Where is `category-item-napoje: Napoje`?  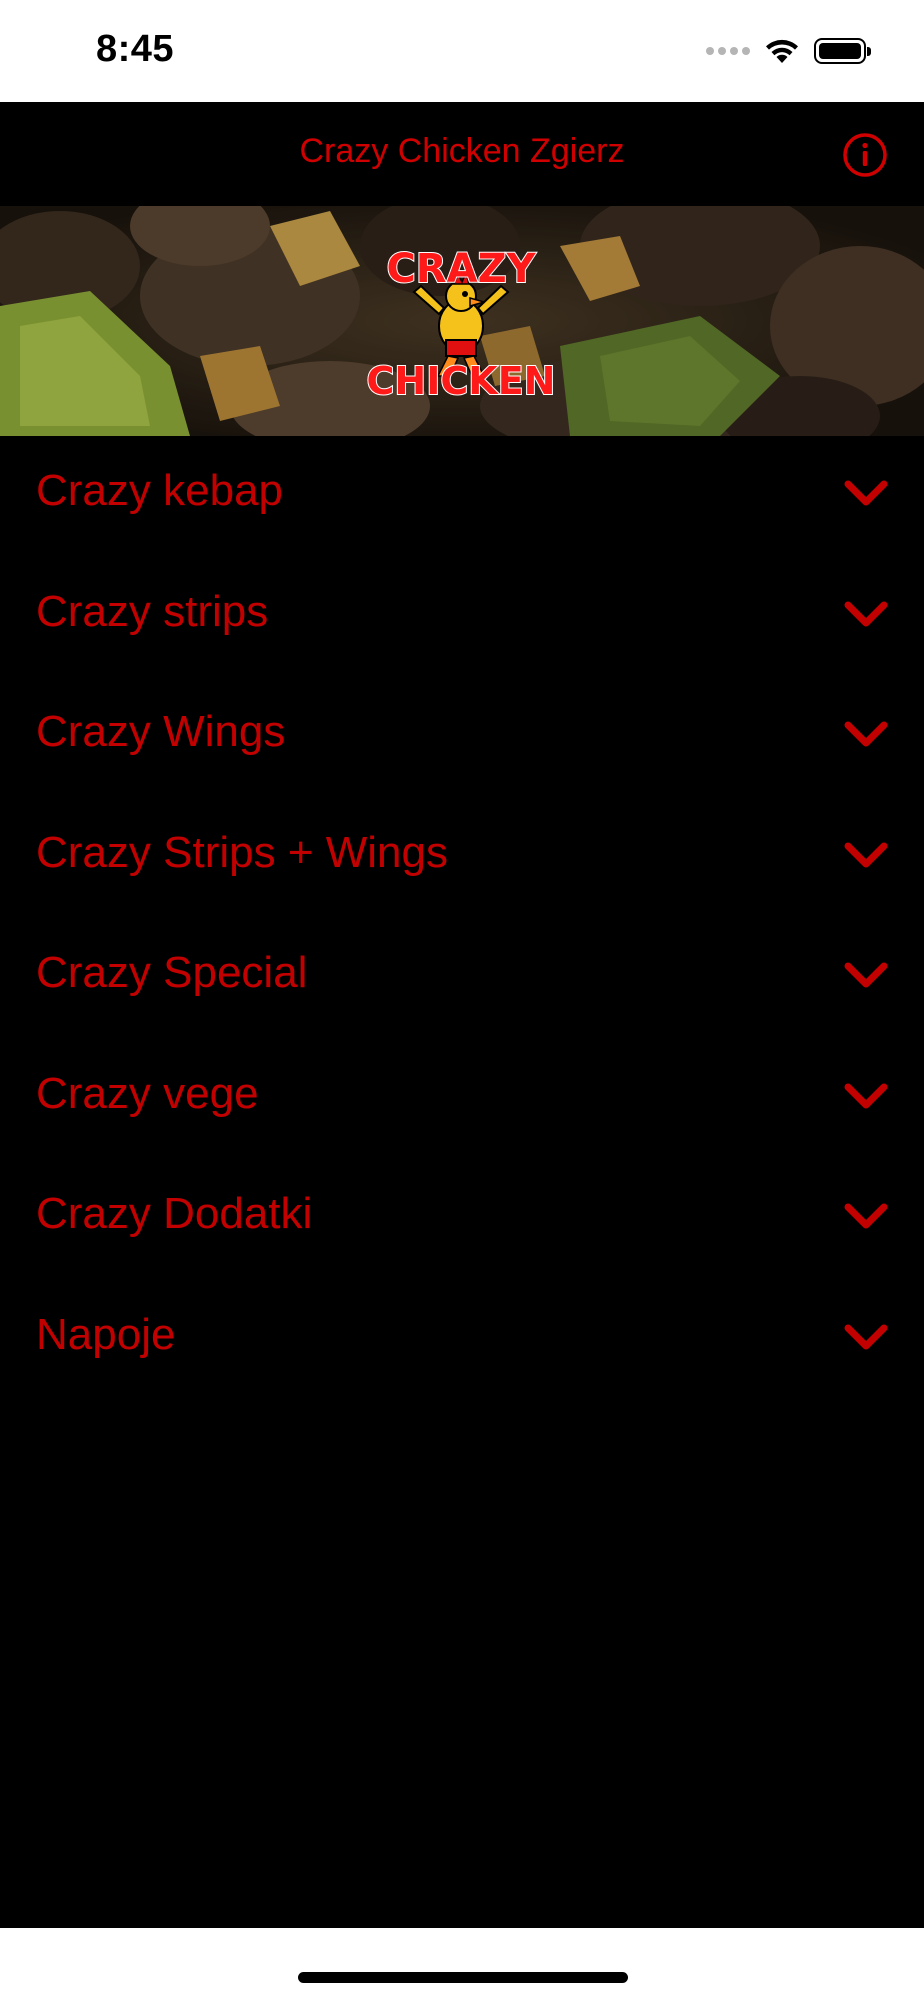 category-item-napoje: Napoje is located at coordinates (462, 1340).